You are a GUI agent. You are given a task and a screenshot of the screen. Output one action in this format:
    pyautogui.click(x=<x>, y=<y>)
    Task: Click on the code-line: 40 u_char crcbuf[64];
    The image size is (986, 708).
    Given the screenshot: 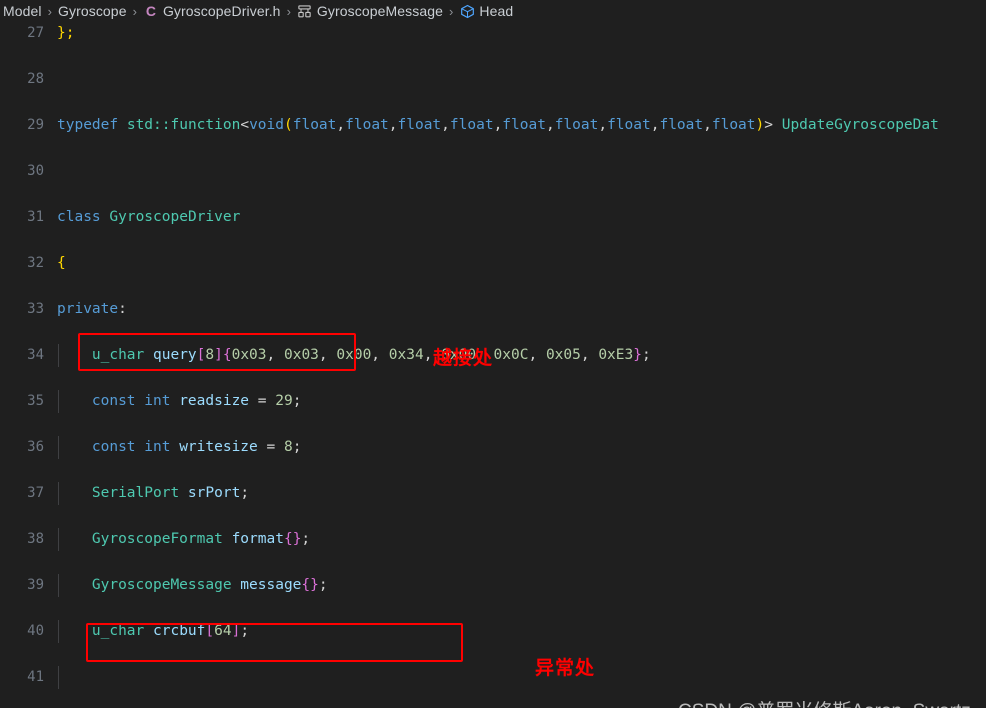 What is the action you would take?
    pyautogui.click(x=493, y=631)
    